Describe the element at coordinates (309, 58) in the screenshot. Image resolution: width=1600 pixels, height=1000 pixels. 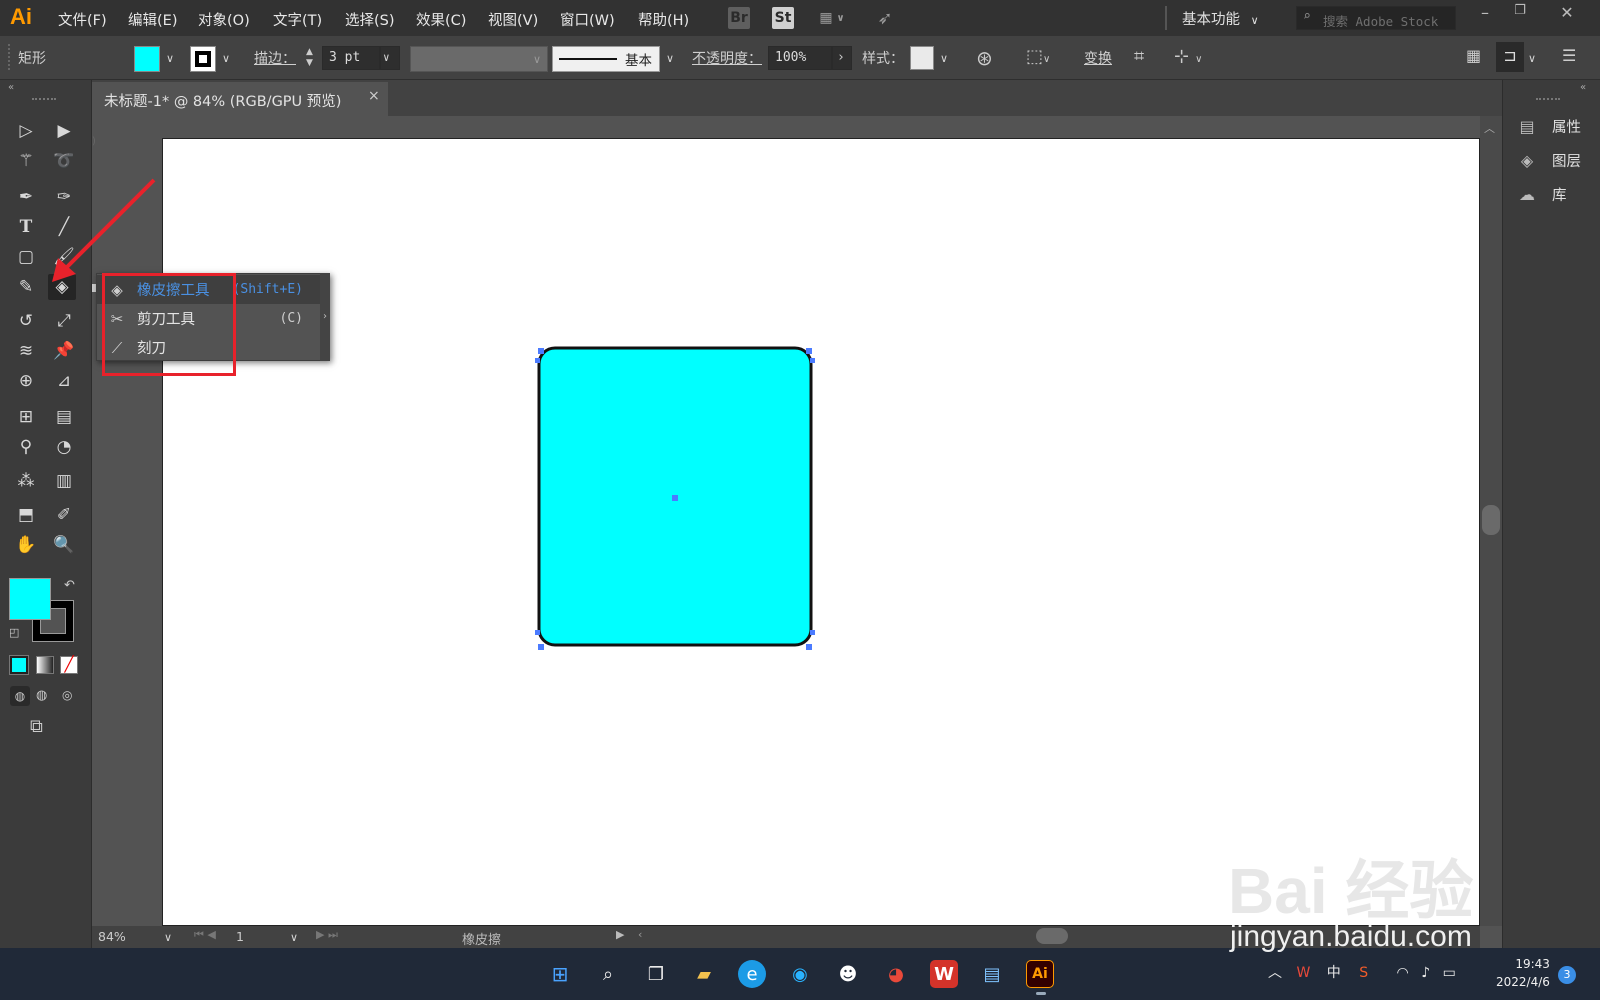
I see `stroke-stepper-icon: ▲ ▼` at that location.